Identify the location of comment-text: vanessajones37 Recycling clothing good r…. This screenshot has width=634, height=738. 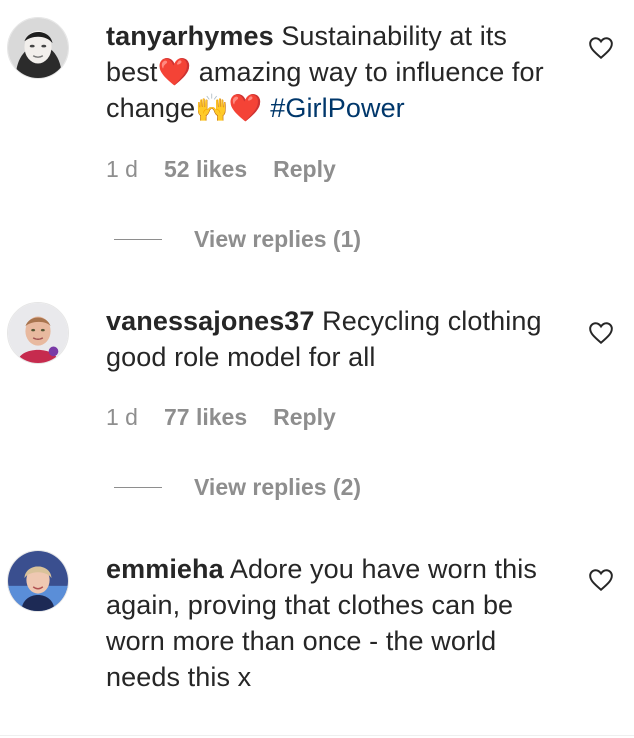
(333, 339).